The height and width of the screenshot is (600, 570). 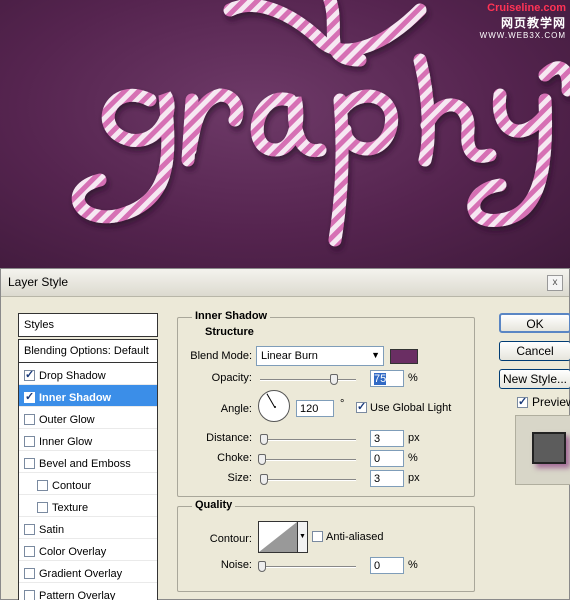 What do you see at coordinates (81, 573) in the screenshot?
I see `sidebar-item-label: Gradient Overlay` at bounding box center [81, 573].